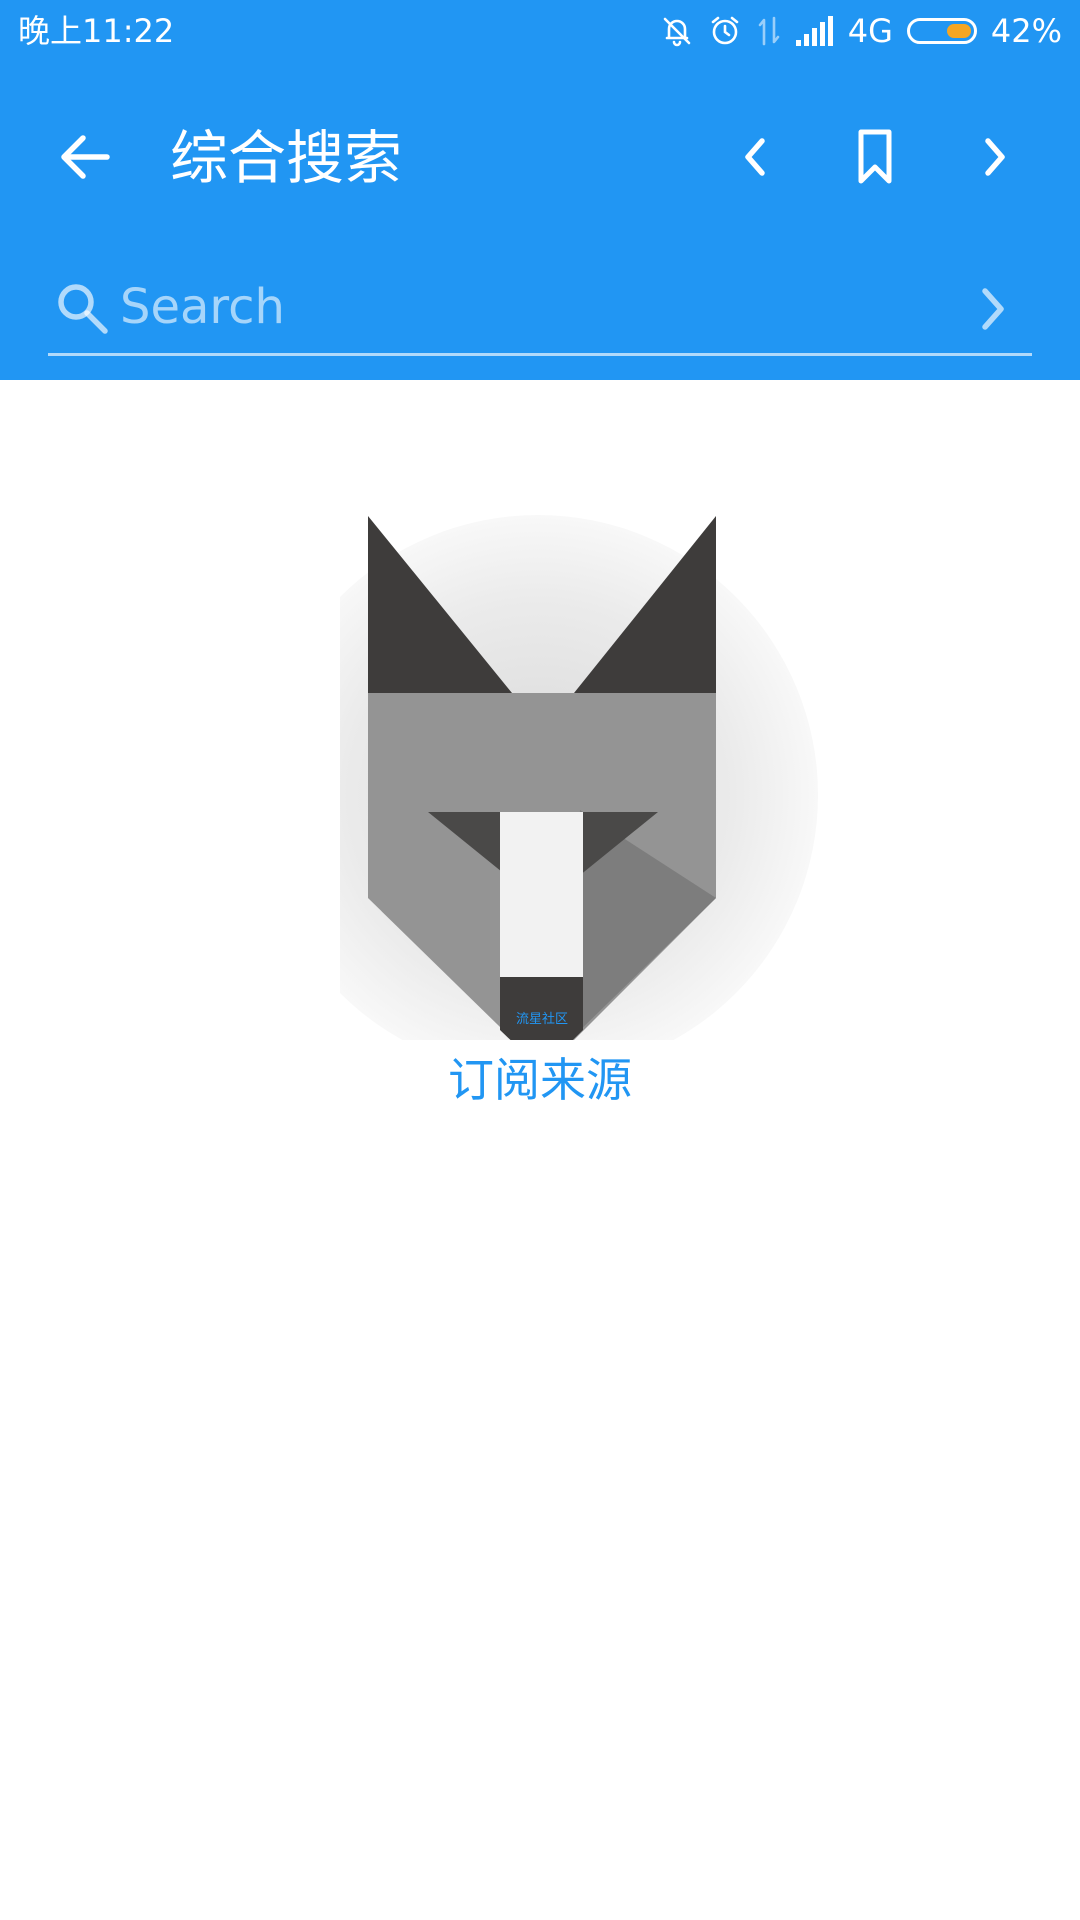  I want to click on previous-button, so click(755, 157).